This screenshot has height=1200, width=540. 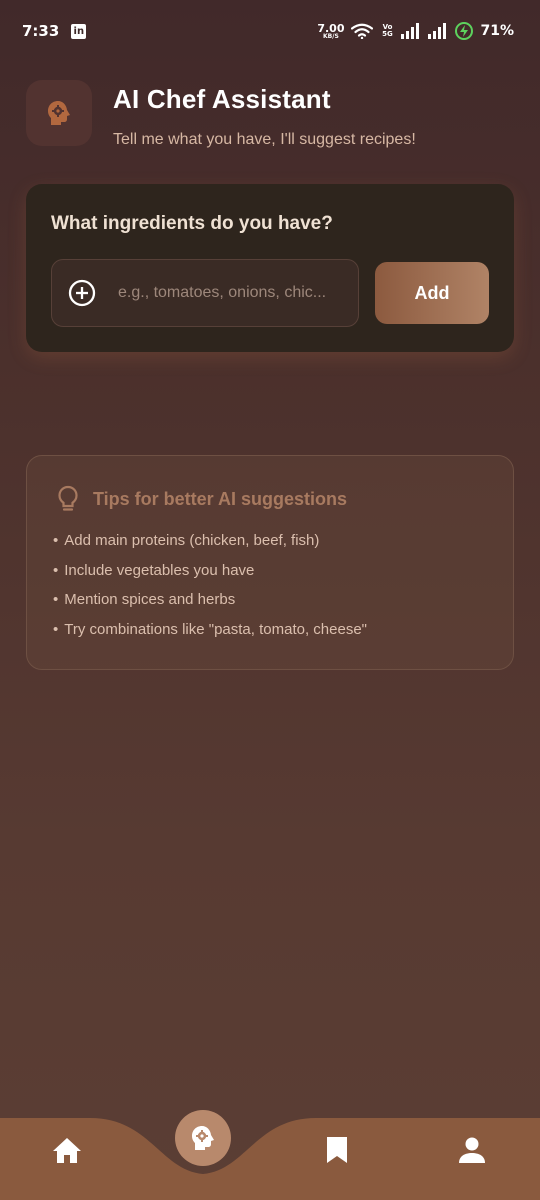 I want to click on tips-list-item: Mention spices and herbs, so click(x=210, y=605).